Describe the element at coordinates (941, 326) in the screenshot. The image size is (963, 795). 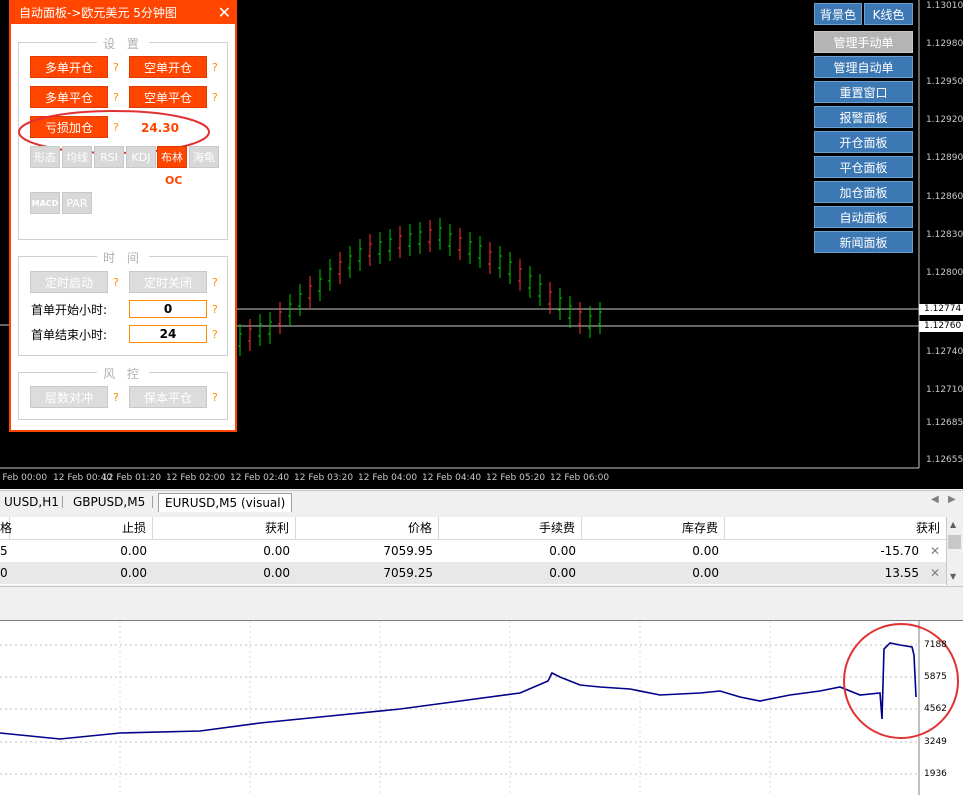
I see `price-box-bid: 1.12760` at that location.